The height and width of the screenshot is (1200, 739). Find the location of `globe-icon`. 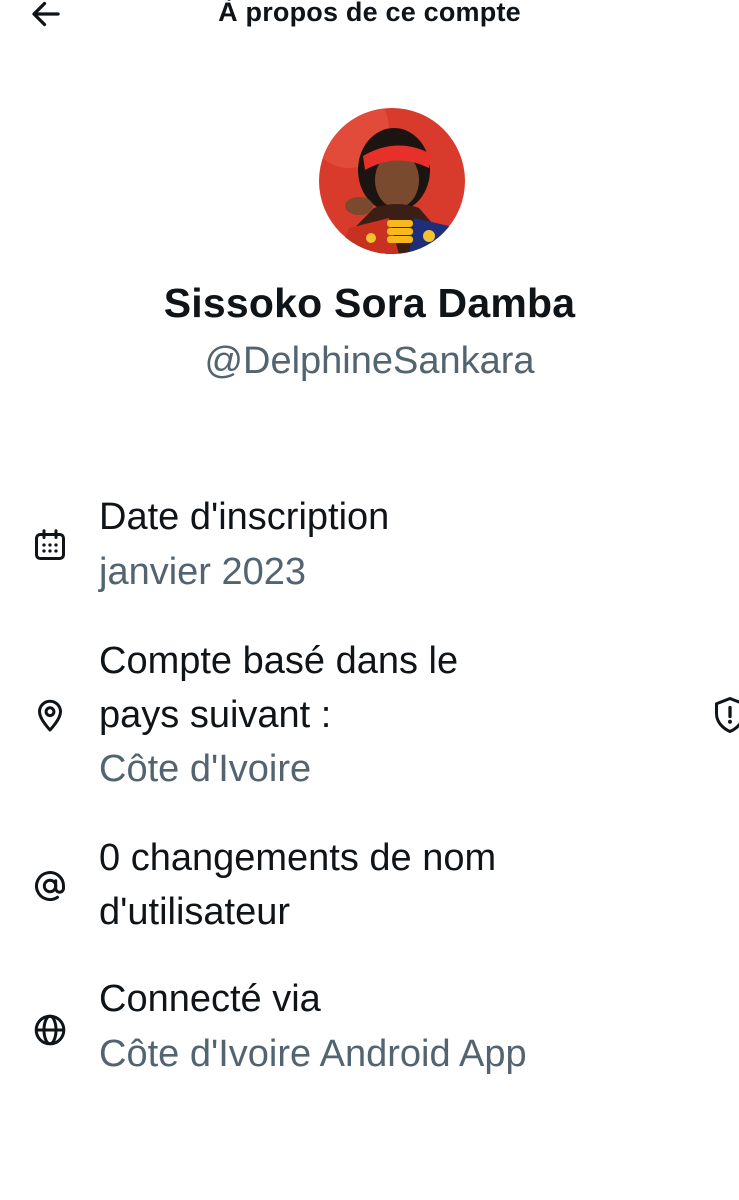

globe-icon is located at coordinates (50, 1030).